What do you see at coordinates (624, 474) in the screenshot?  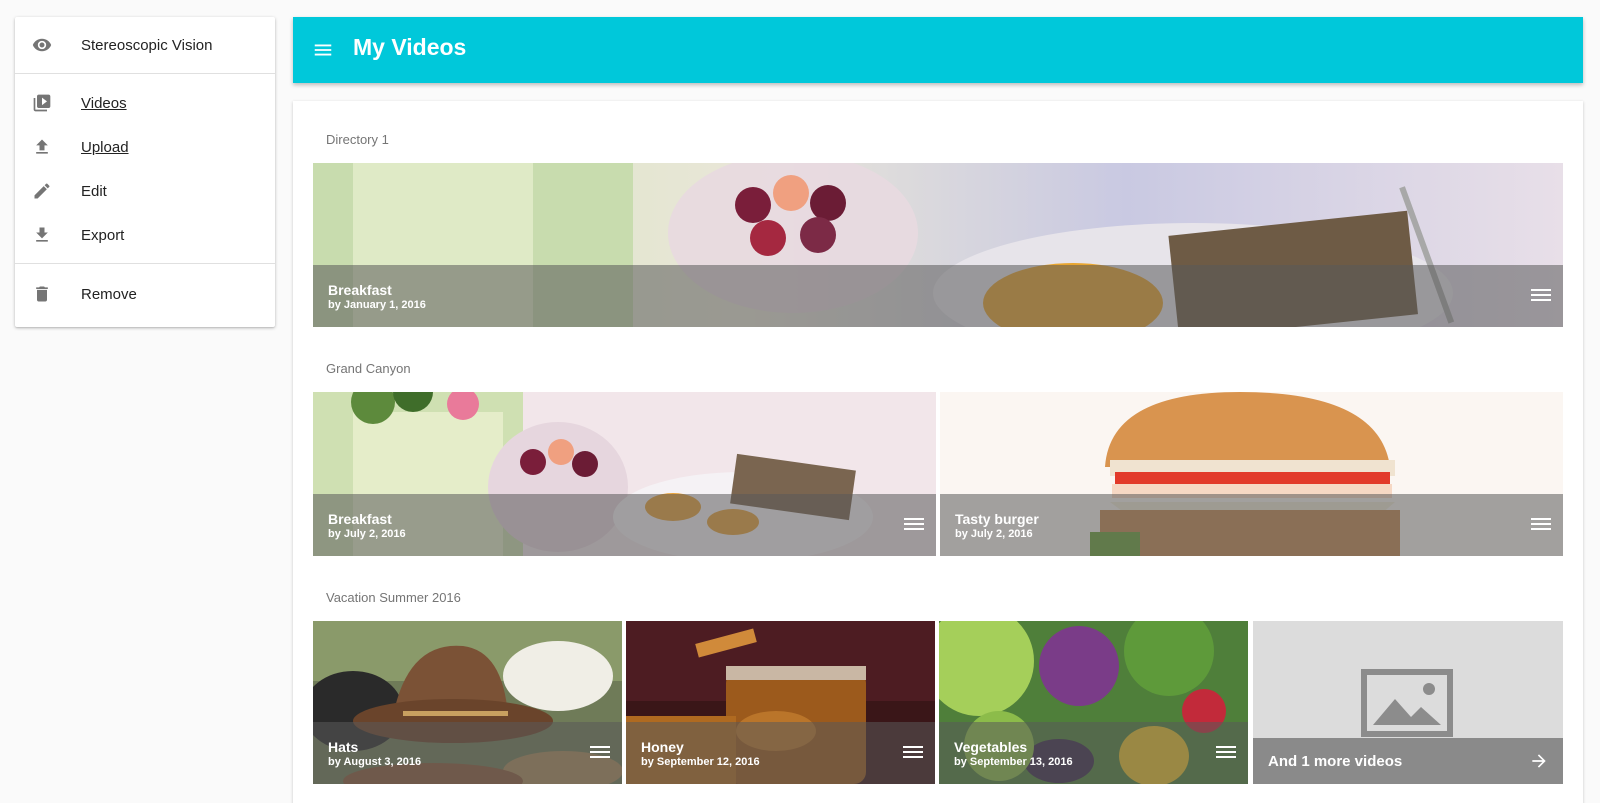 I see `video-tile: Breakfast by July 2, 2016` at bounding box center [624, 474].